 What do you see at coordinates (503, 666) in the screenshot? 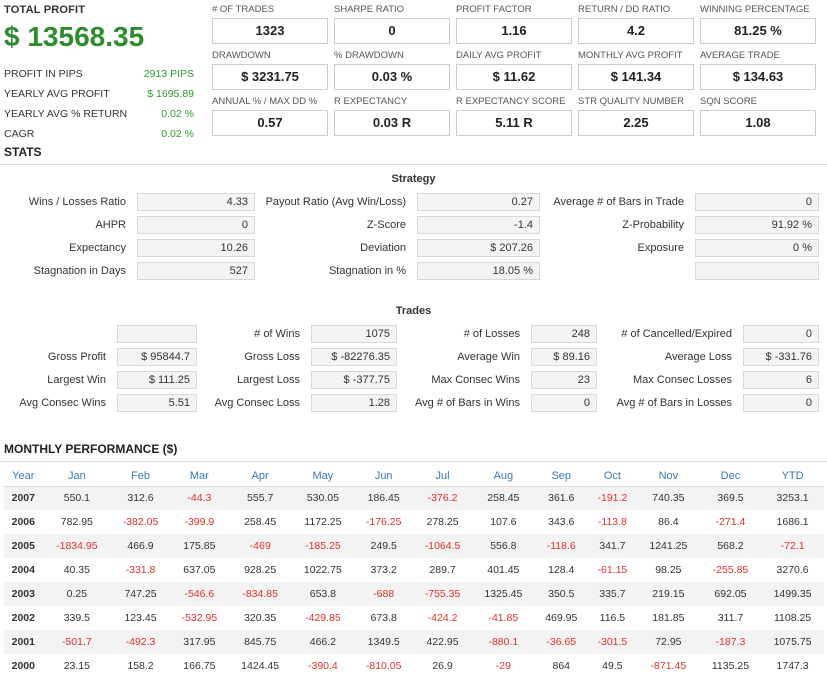
I see `table-cell: -29` at bounding box center [503, 666].